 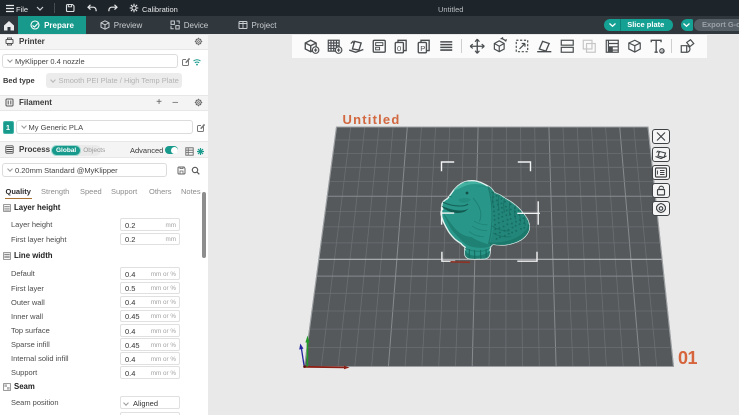 What do you see at coordinates (422, 48) in the screenshot?
I see `svg-text: P` at bounding box center [422, 48].